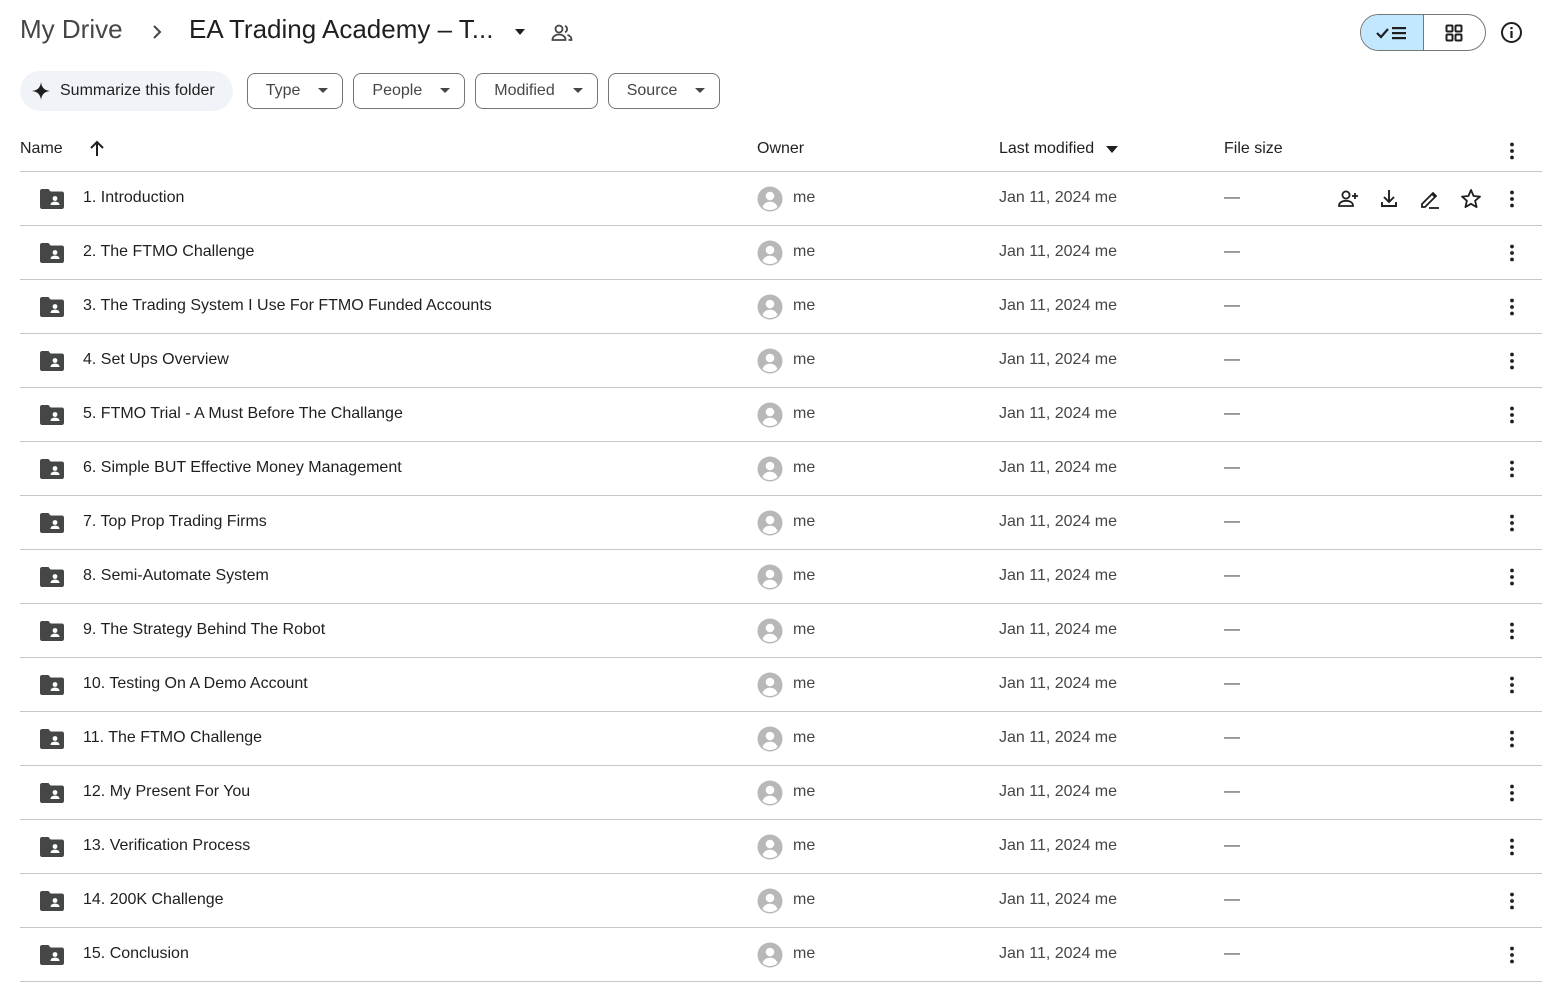 This screenshot has width=1568, height=987. Describe the element at coordinates (71, 29) in the screenshot. I see `breadcrumb-my-drive: My Drive` at that location.